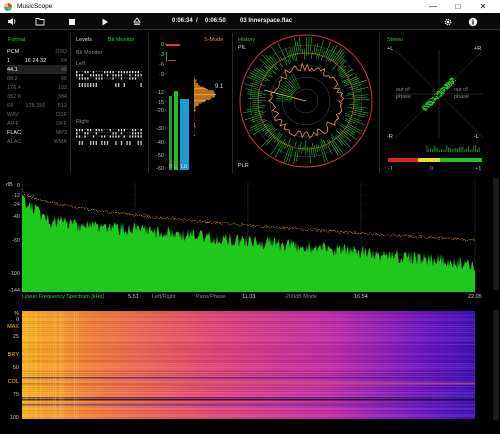  What do you see at coordinates (403, 160) in the screenshot?
I see `correlation-bar-neg` at bounding box center [403, 160].